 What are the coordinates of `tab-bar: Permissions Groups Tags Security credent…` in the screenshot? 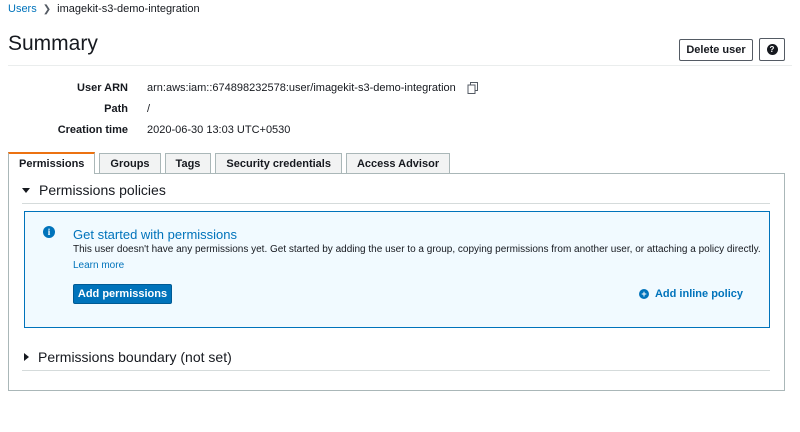 It's located at (231, 163).